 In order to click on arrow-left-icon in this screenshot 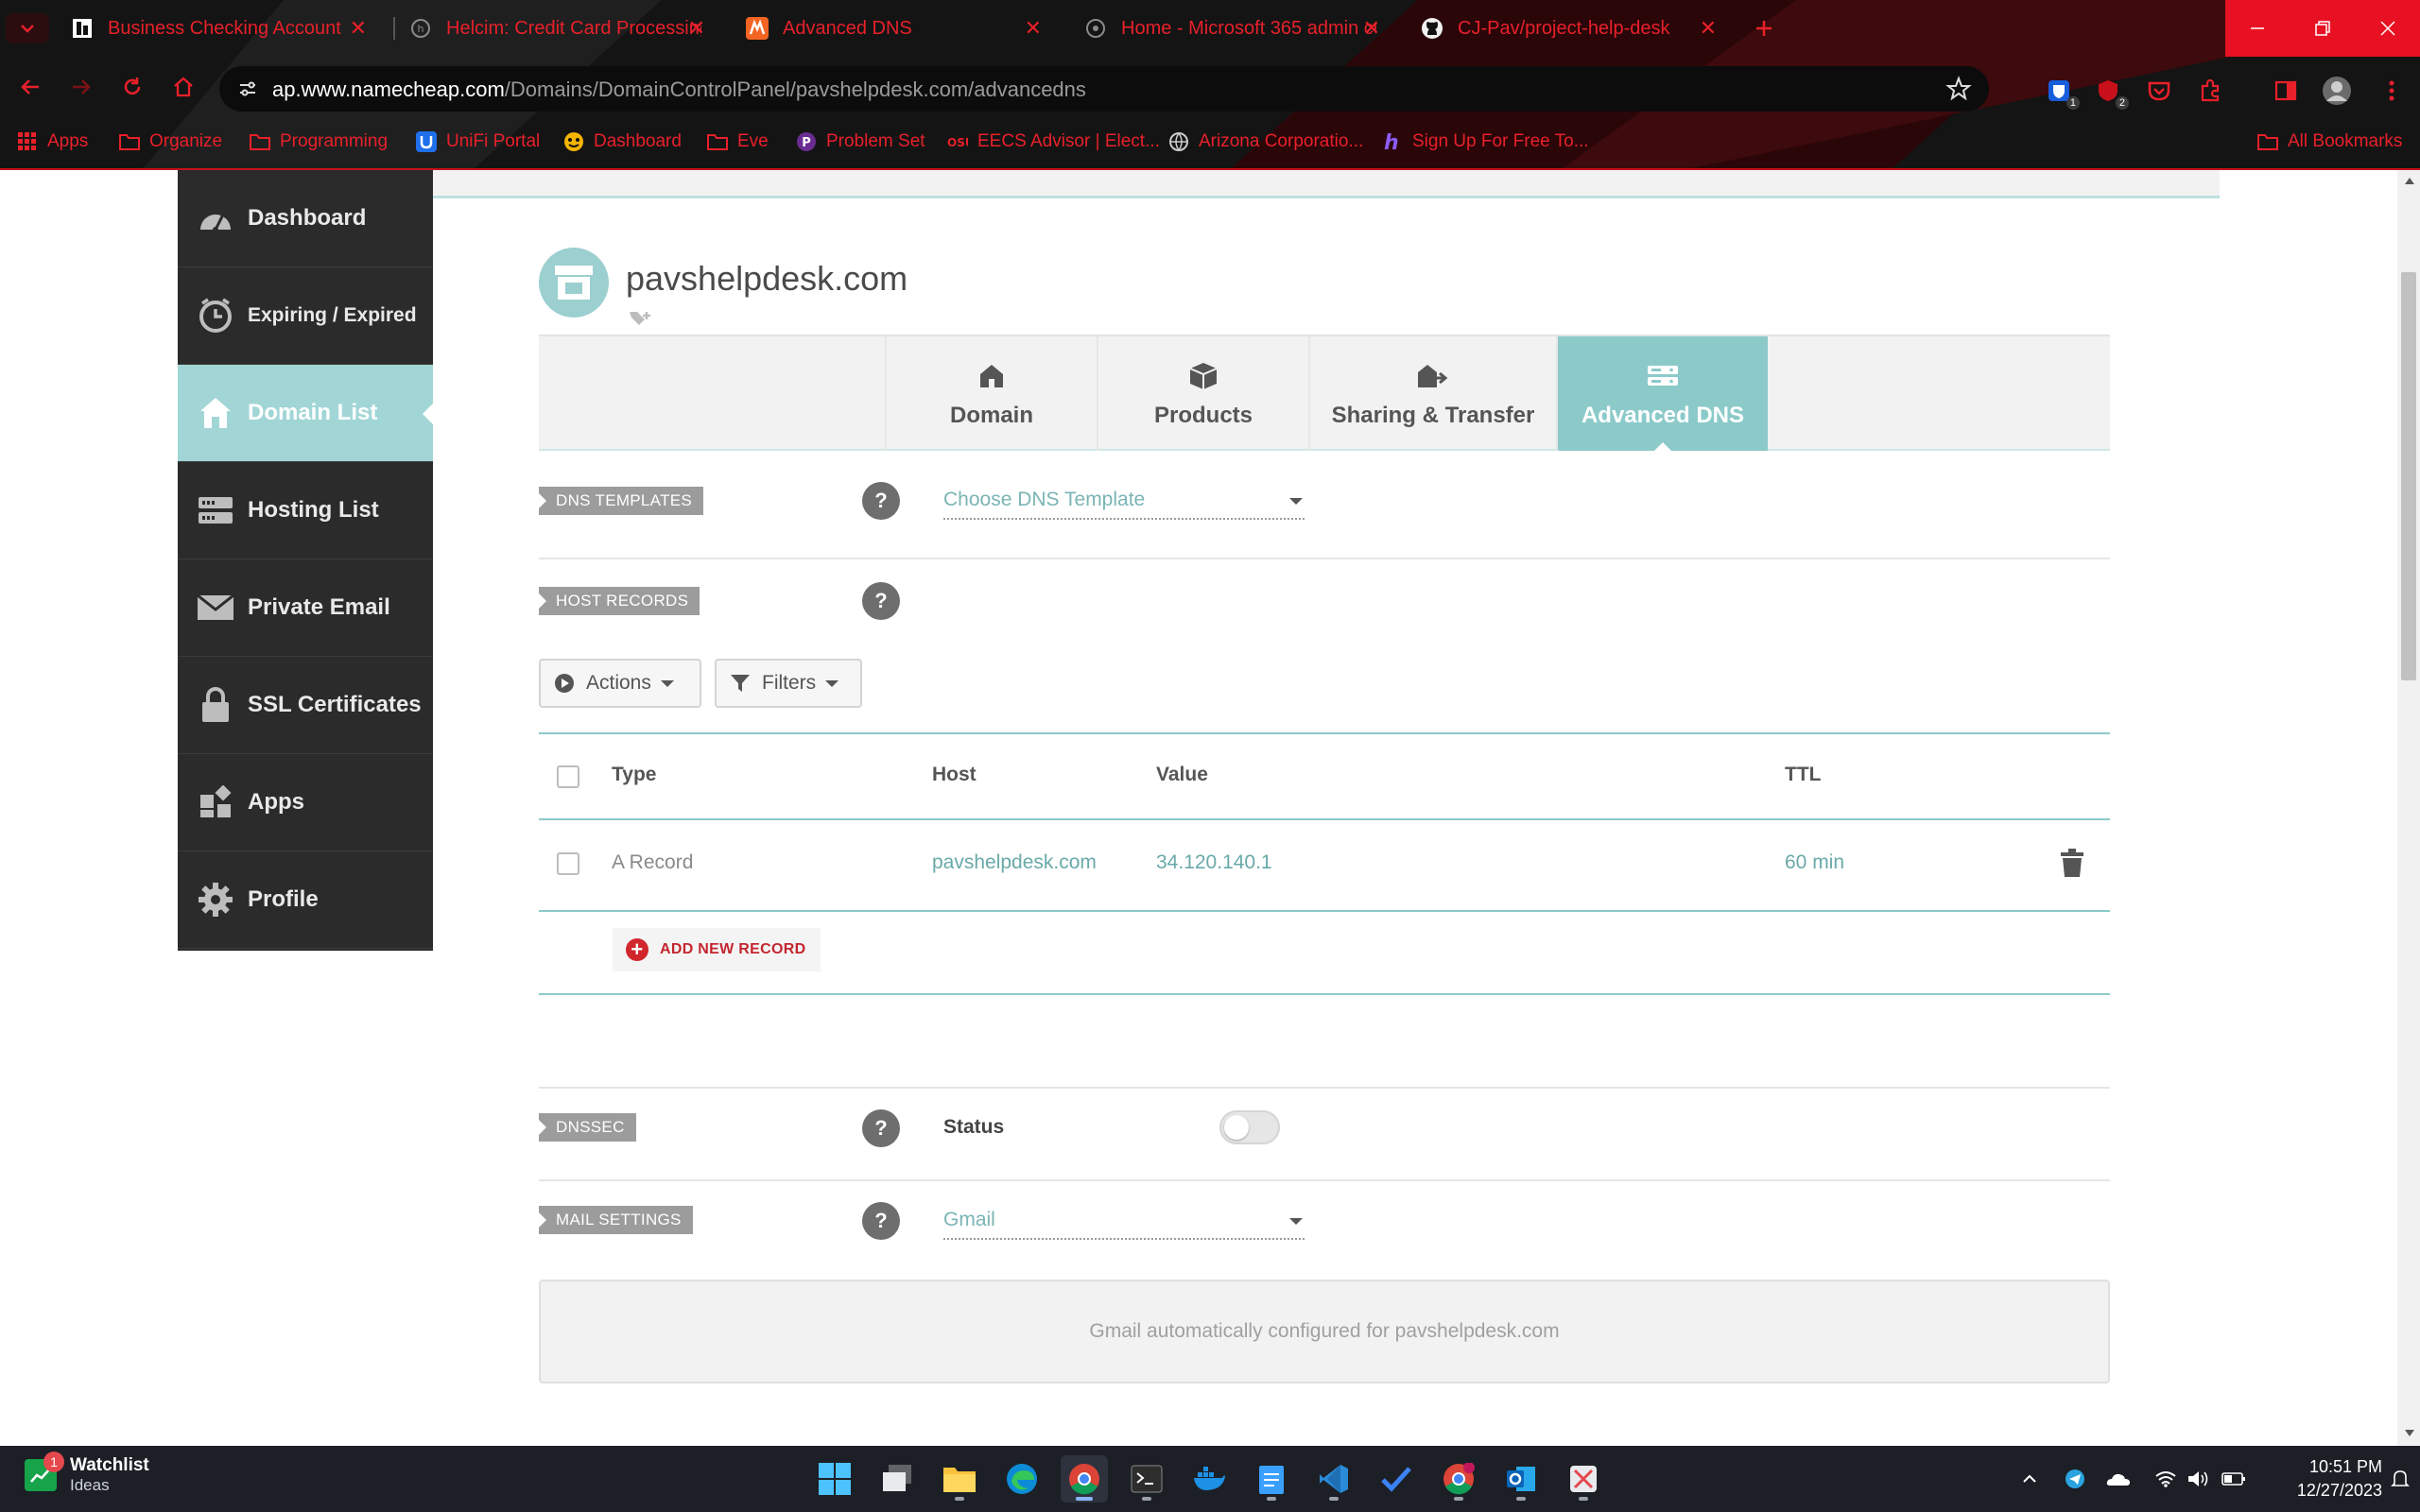, I will do `click(30, 86)`.